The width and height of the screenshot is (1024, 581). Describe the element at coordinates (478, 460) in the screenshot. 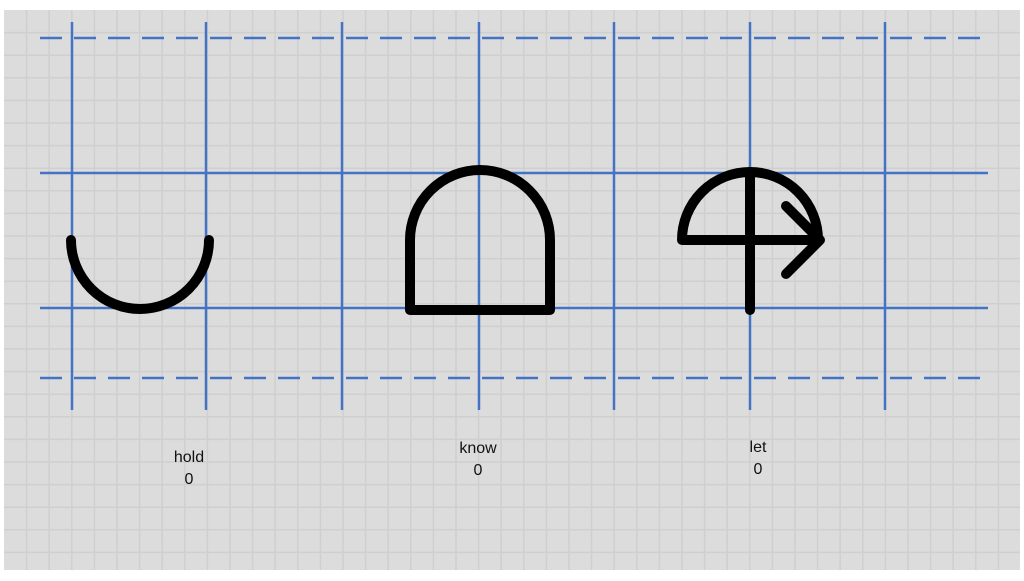

I see `glyph-label-know: know 0` at that location.